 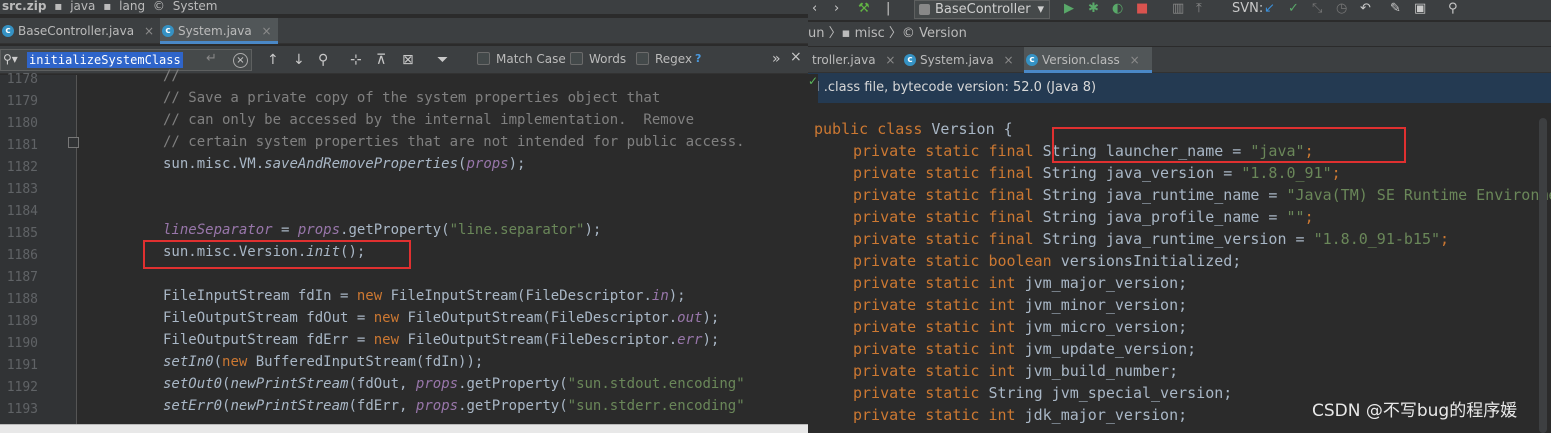 What do you see at coordinates (1365, 9) in the screenshot?
I see `revert-icon: ↶` at bounding box center [1365, 9].